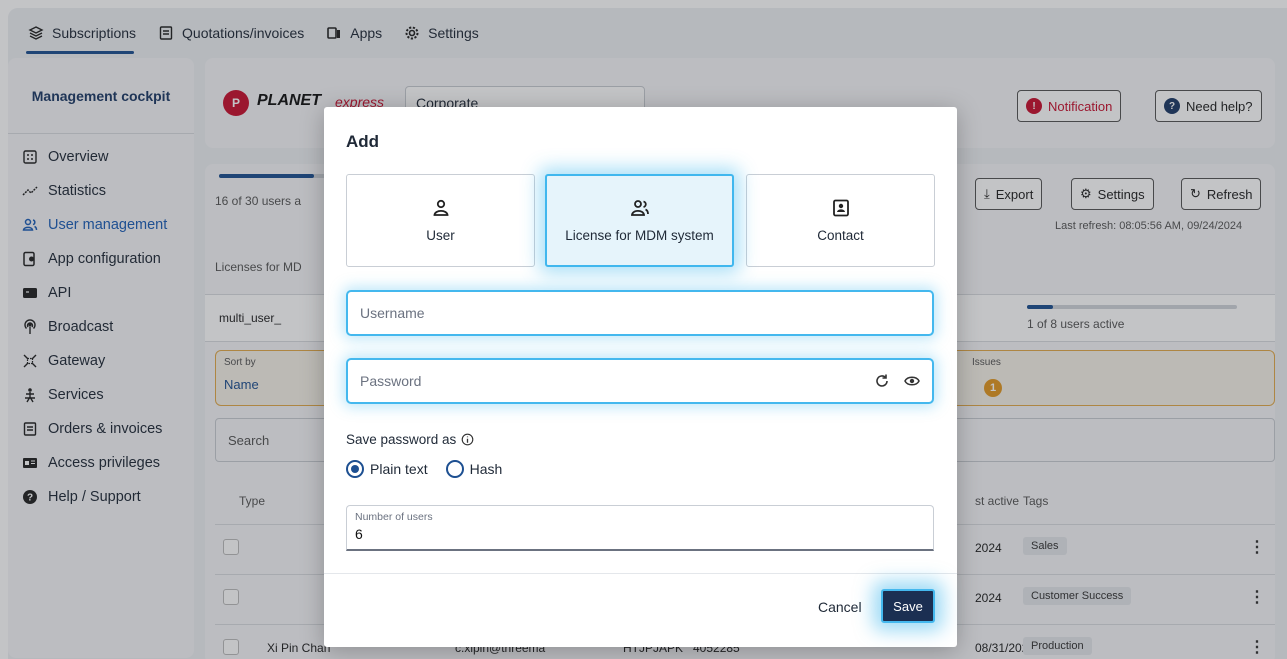  I want to click on contact-icon, so click(841, 208).